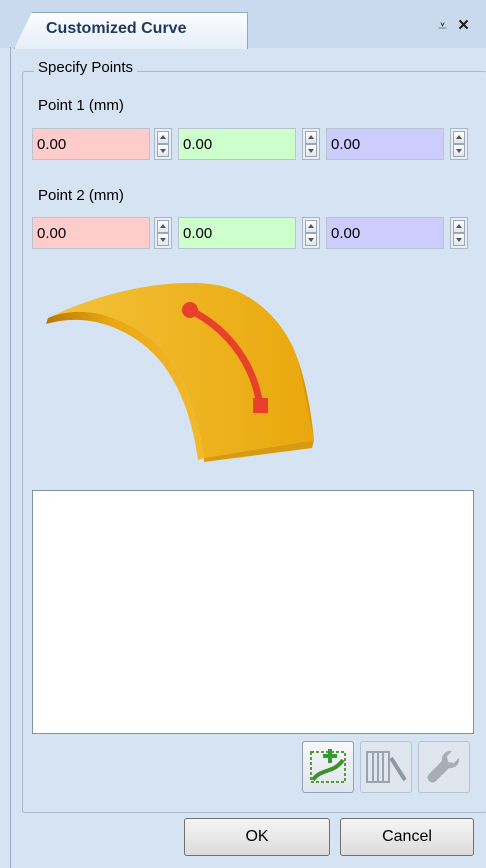 Image resolution: width=486 pixels, height=868 pixels. I want to click on add-curve-icon, so click(328, 766).